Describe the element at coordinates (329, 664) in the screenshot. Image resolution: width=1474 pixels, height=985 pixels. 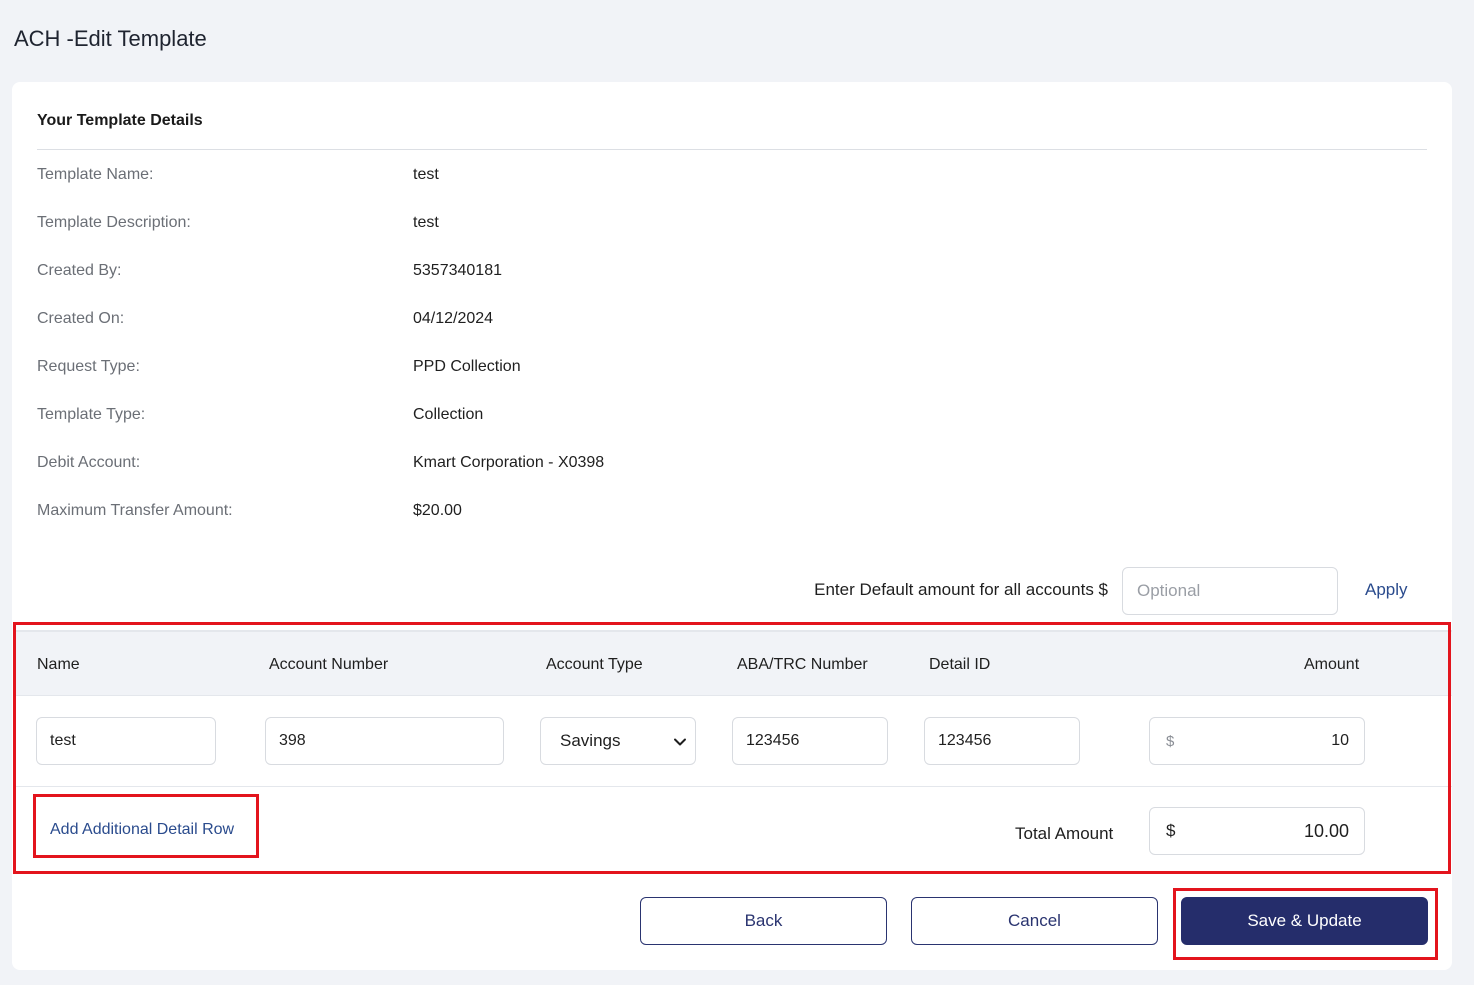
I see `column-header-account-number: Account Number` at that location.